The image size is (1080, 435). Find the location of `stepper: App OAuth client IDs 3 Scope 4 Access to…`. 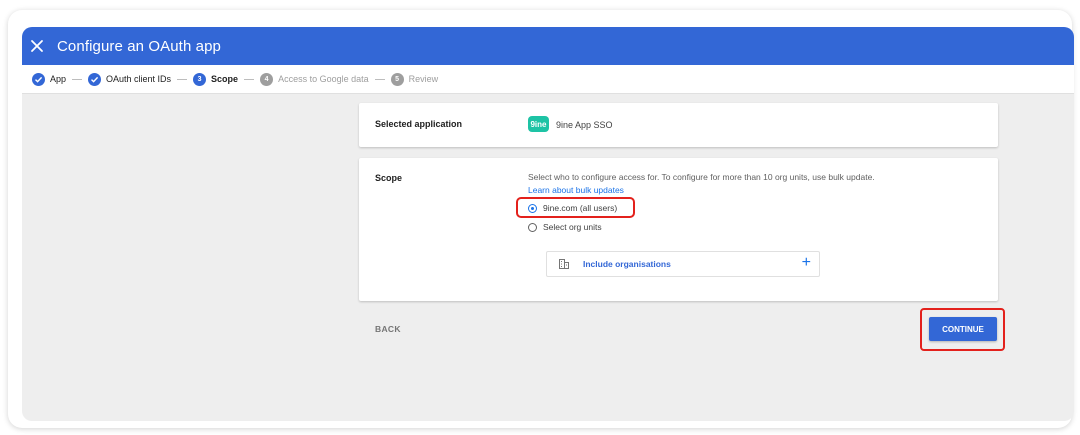

stepper: App OAuth client IDs 3 Scope 4 Access to… is located at coordinates (548, 79).